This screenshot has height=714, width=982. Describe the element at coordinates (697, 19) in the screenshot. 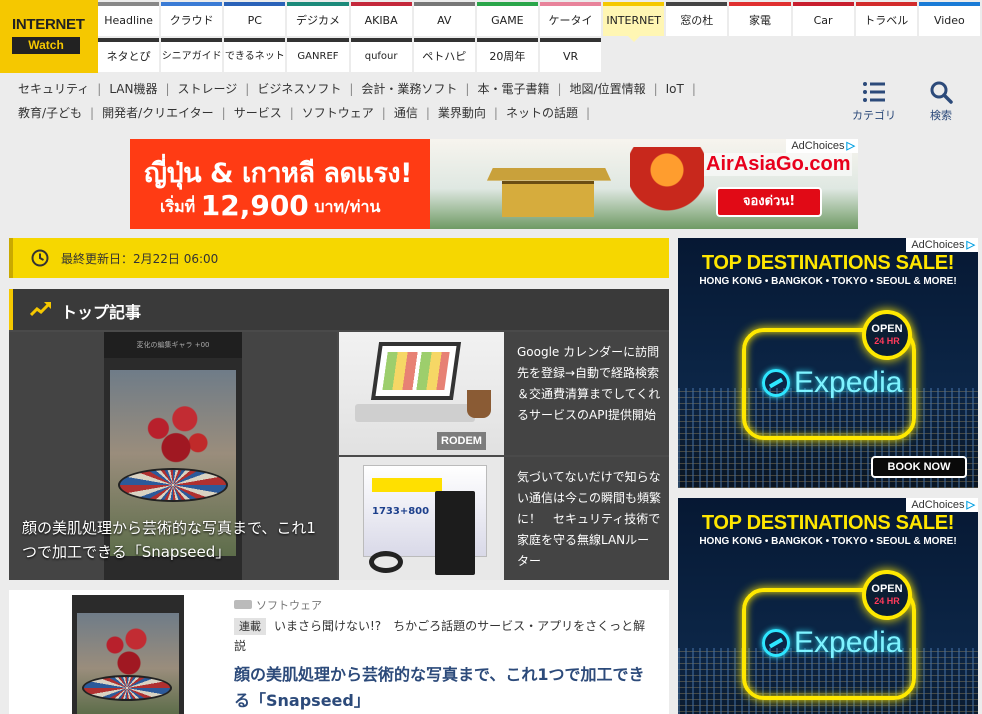

I see `tab-10: 窓の杜` at that location.